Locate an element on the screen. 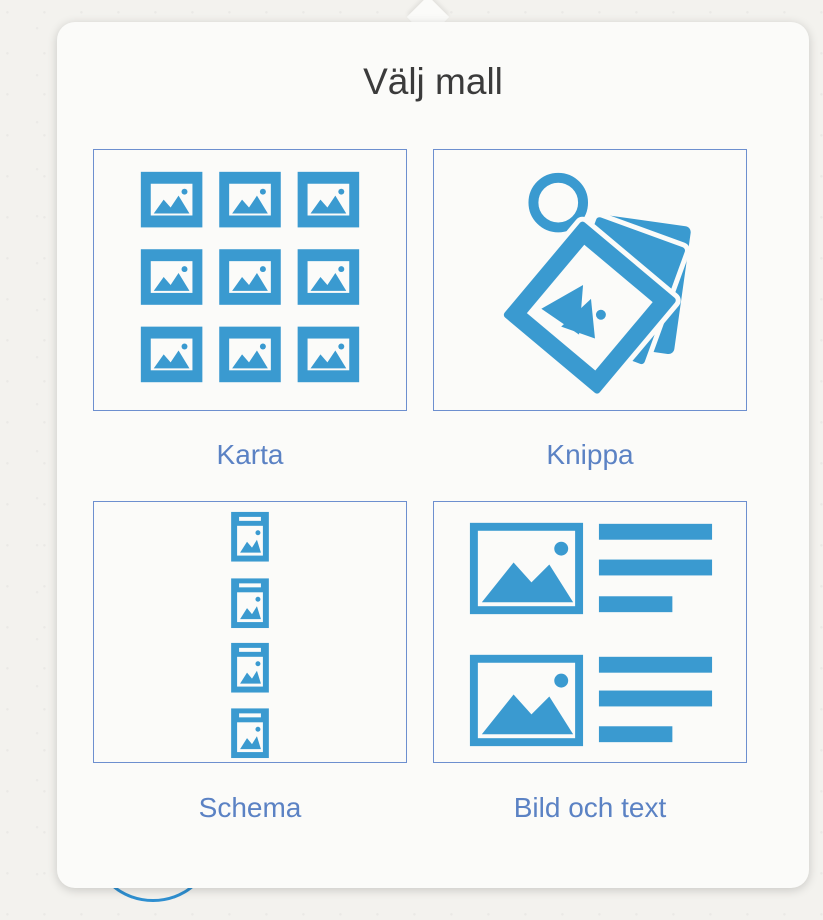  template-tile-schema is located at coordinates (250, 632).